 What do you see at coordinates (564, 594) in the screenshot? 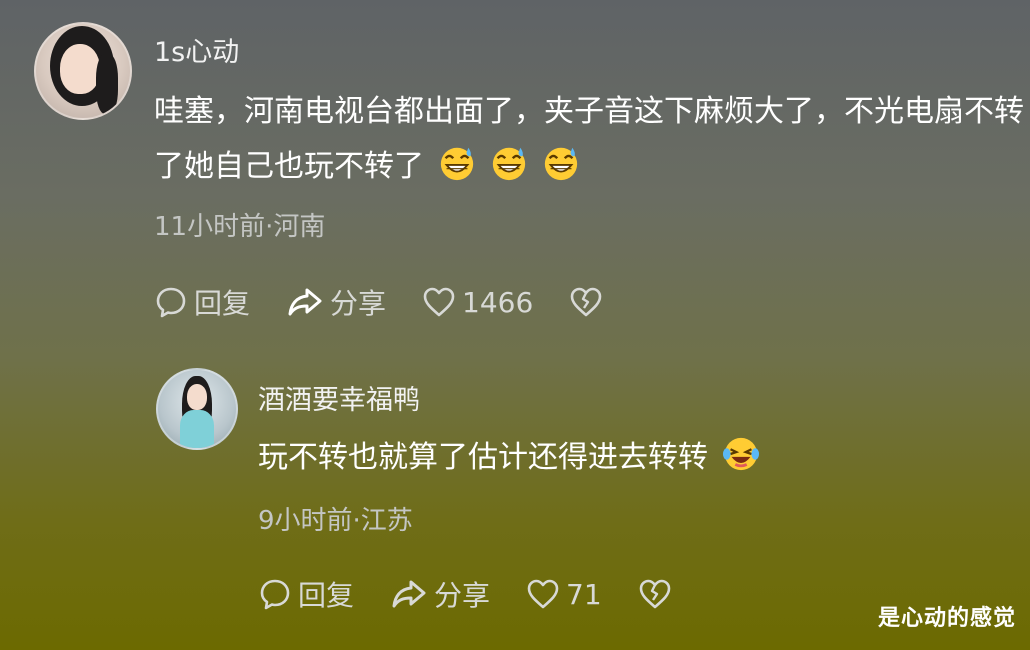
I see `like-button: 71` at bounding box center [564, 594].